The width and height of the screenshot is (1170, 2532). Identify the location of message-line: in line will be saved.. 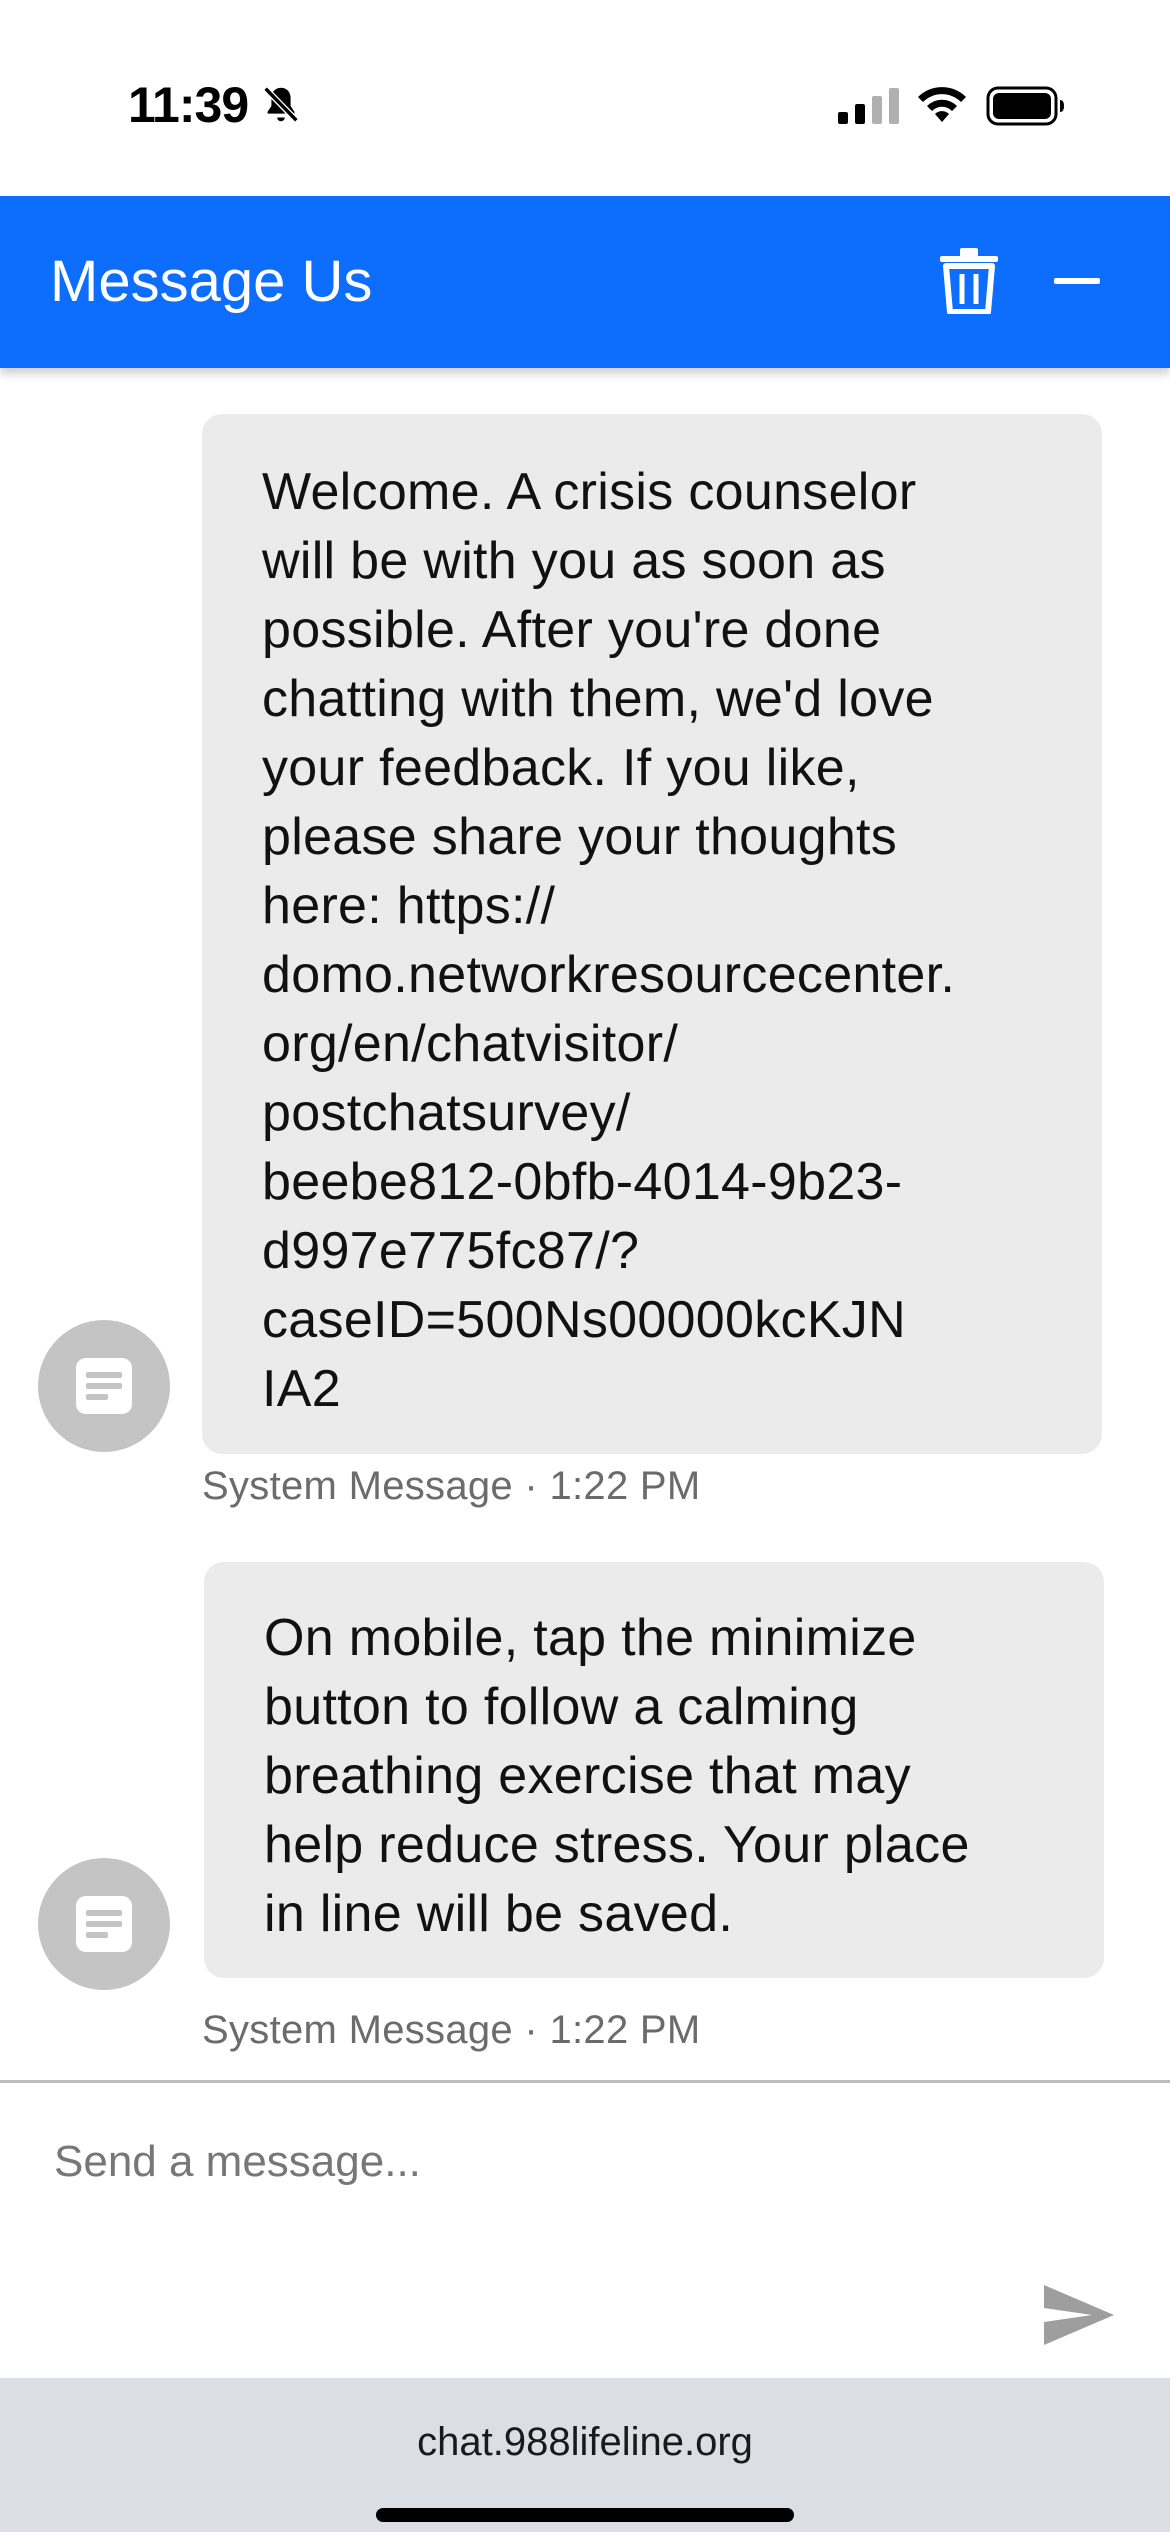
(499, 1914).